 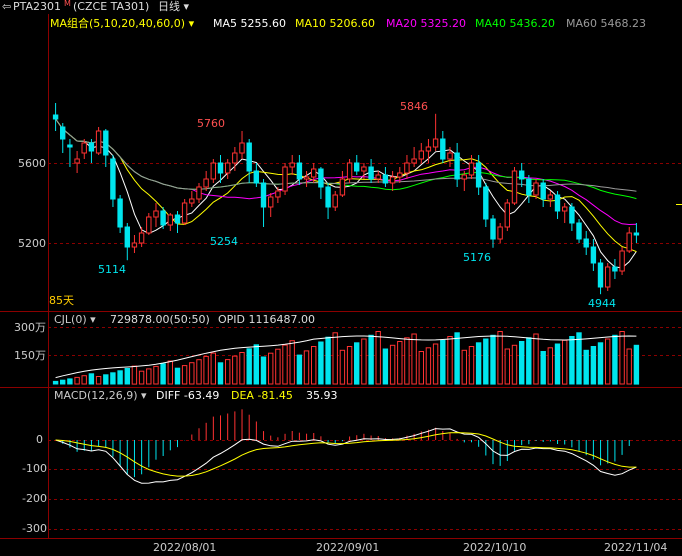 What do you see at coordinates (188, 395) in the screenshot?
I see `macd-diff-value: DIFF -63.49` at bounding box center [188, 395].